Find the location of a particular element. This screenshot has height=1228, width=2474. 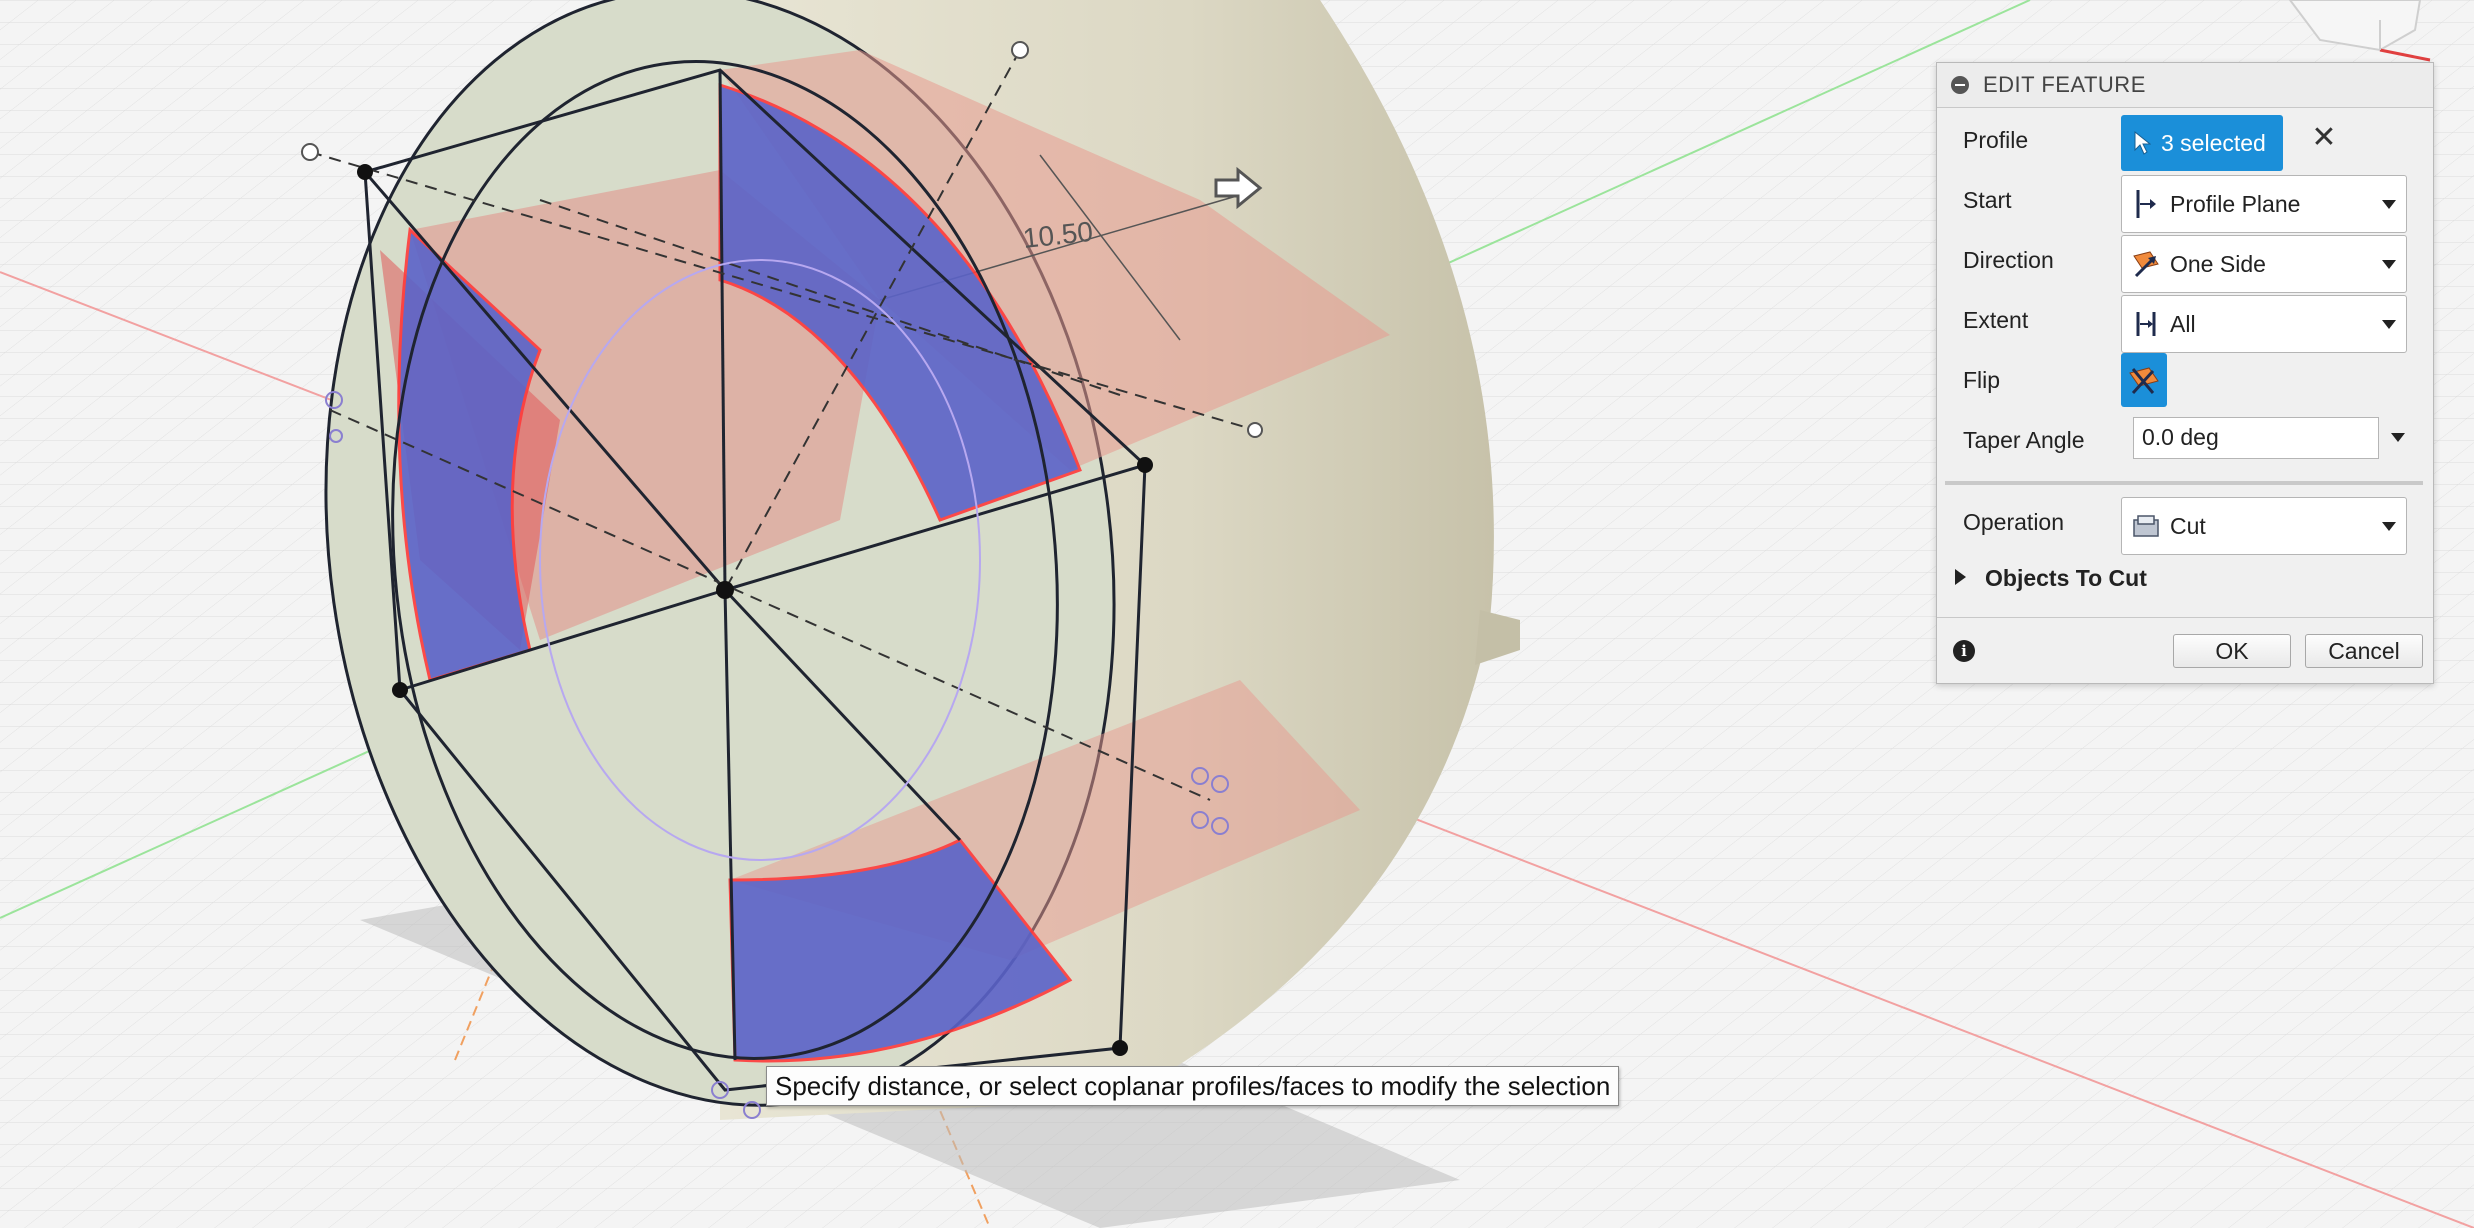

cancel-button: Cancel is located at coordinates (2364, 651).